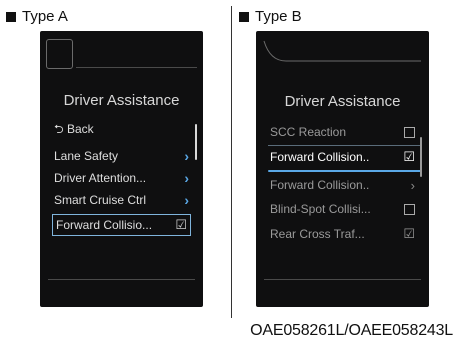 Image resolution: width=455 pixels, height=342 pixels. What do you see at coordinates (342, 51) in the screenshot?
I see `header-curve` at bounding box center [342, 51].